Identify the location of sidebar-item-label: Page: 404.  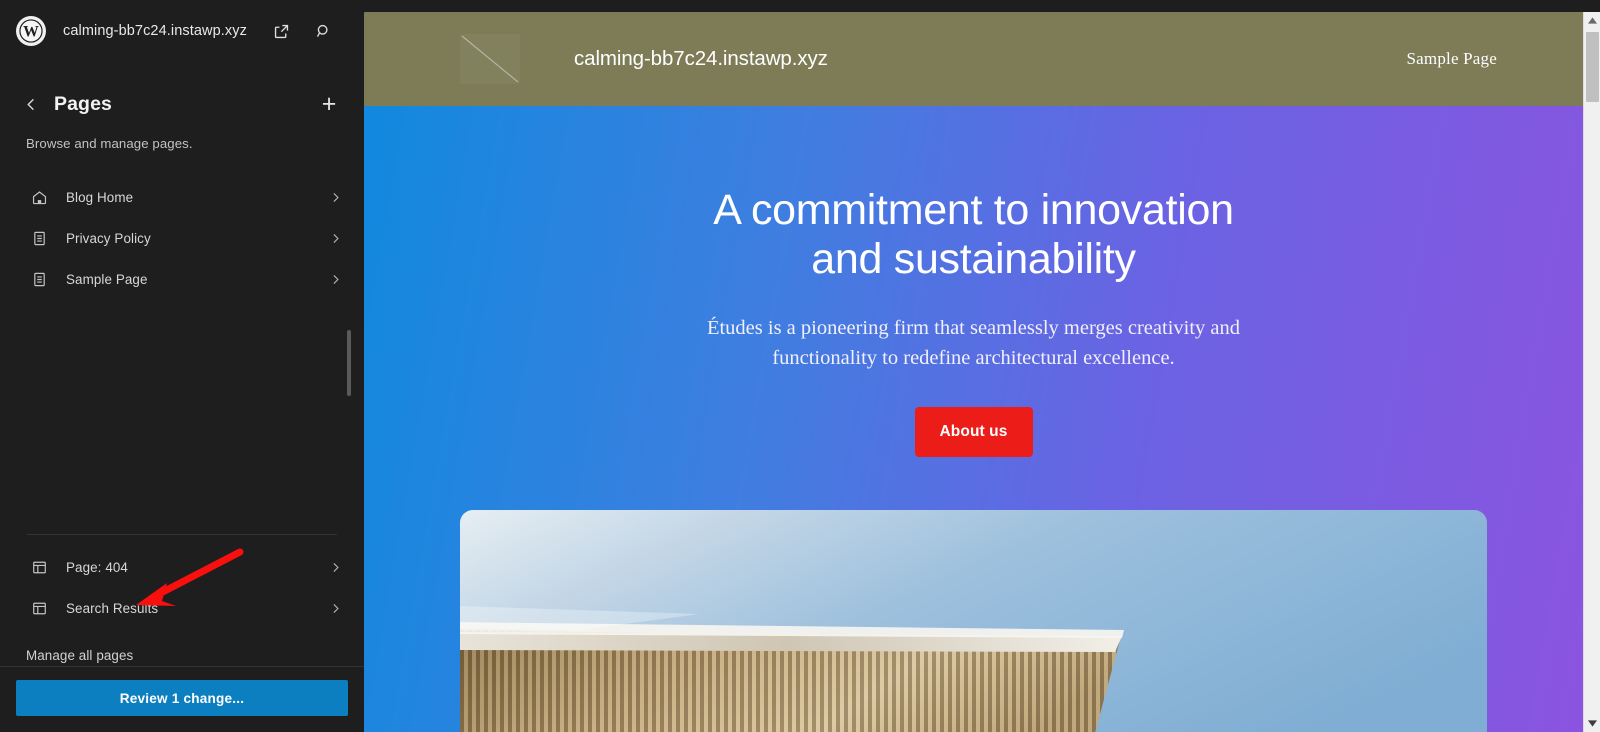
(97, 567).